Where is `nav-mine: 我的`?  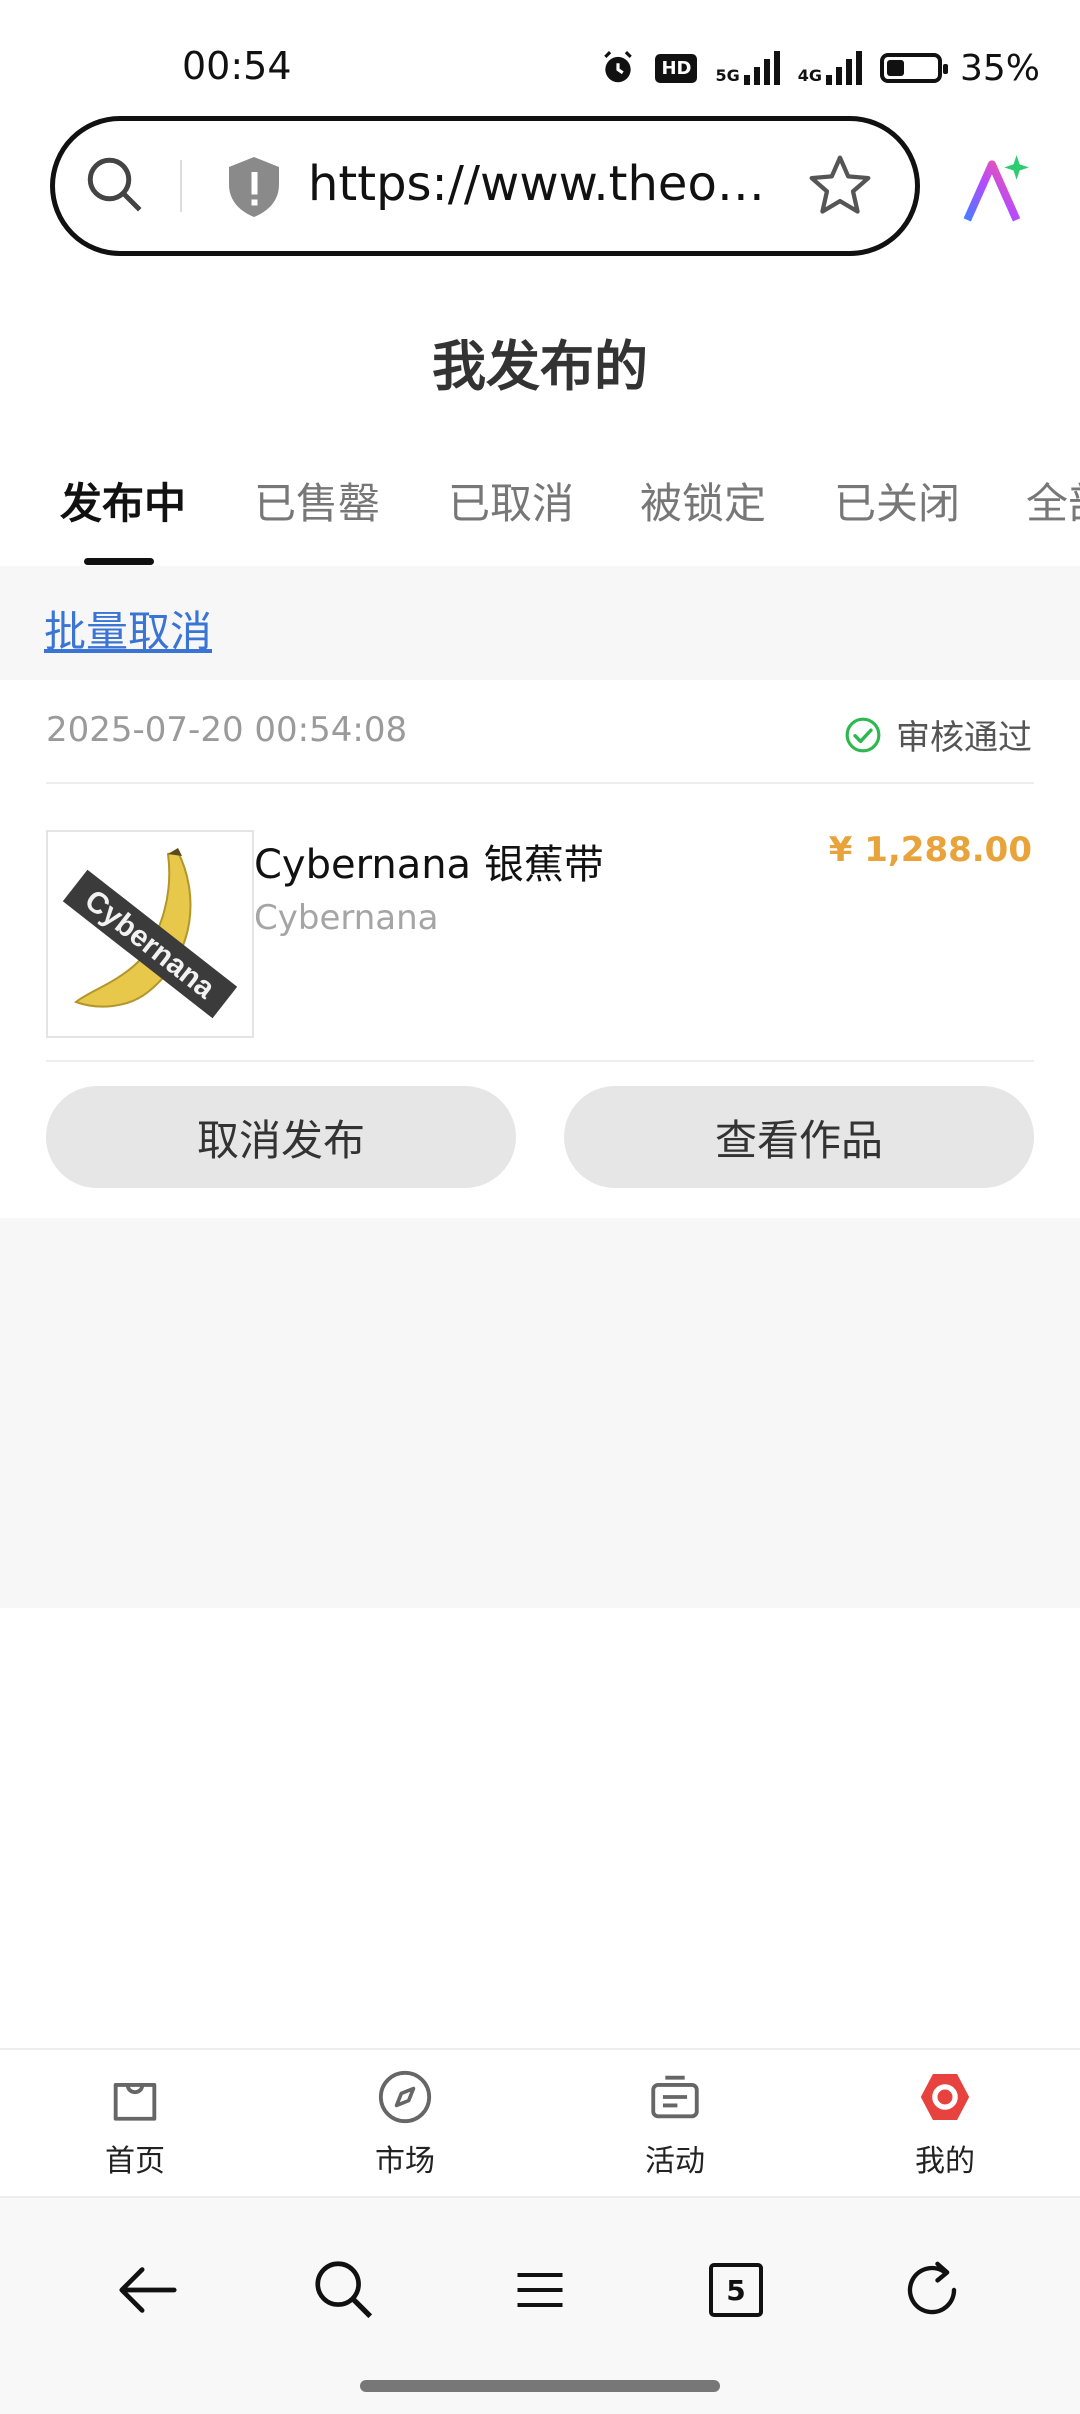
nav-mine: 我的 is located at coordinates (945, 2124).